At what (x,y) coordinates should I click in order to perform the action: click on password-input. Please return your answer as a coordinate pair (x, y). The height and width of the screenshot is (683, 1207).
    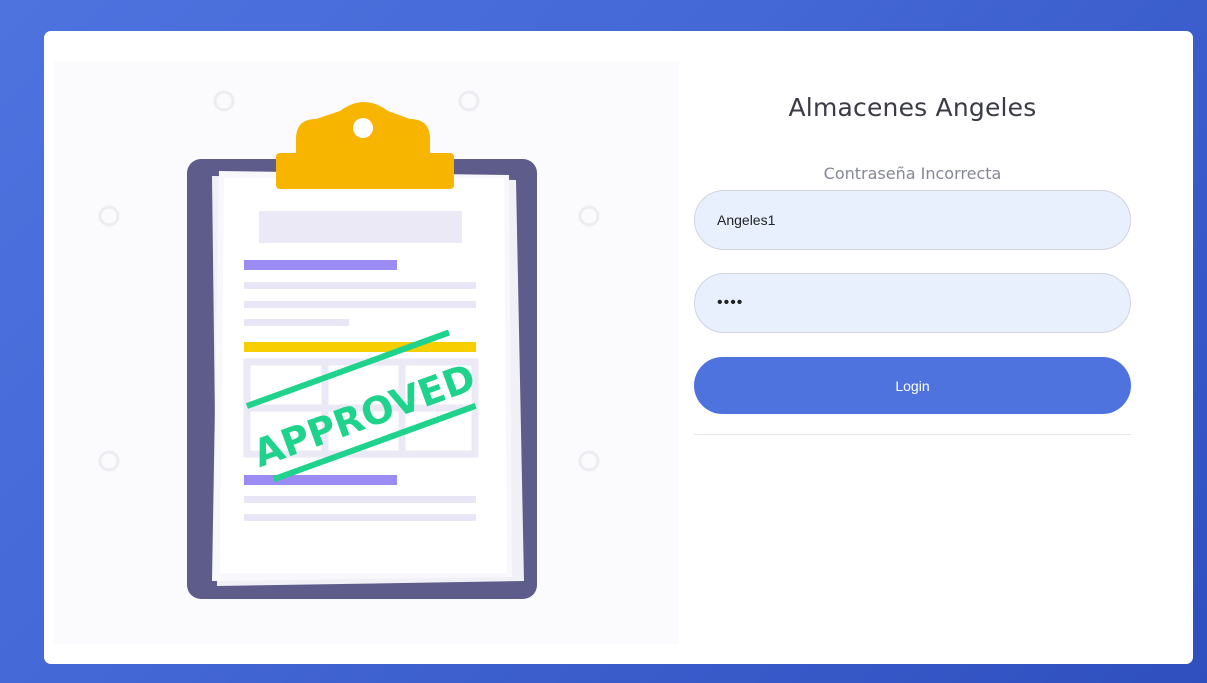
    Looking at the image, I should click on (912, 303).